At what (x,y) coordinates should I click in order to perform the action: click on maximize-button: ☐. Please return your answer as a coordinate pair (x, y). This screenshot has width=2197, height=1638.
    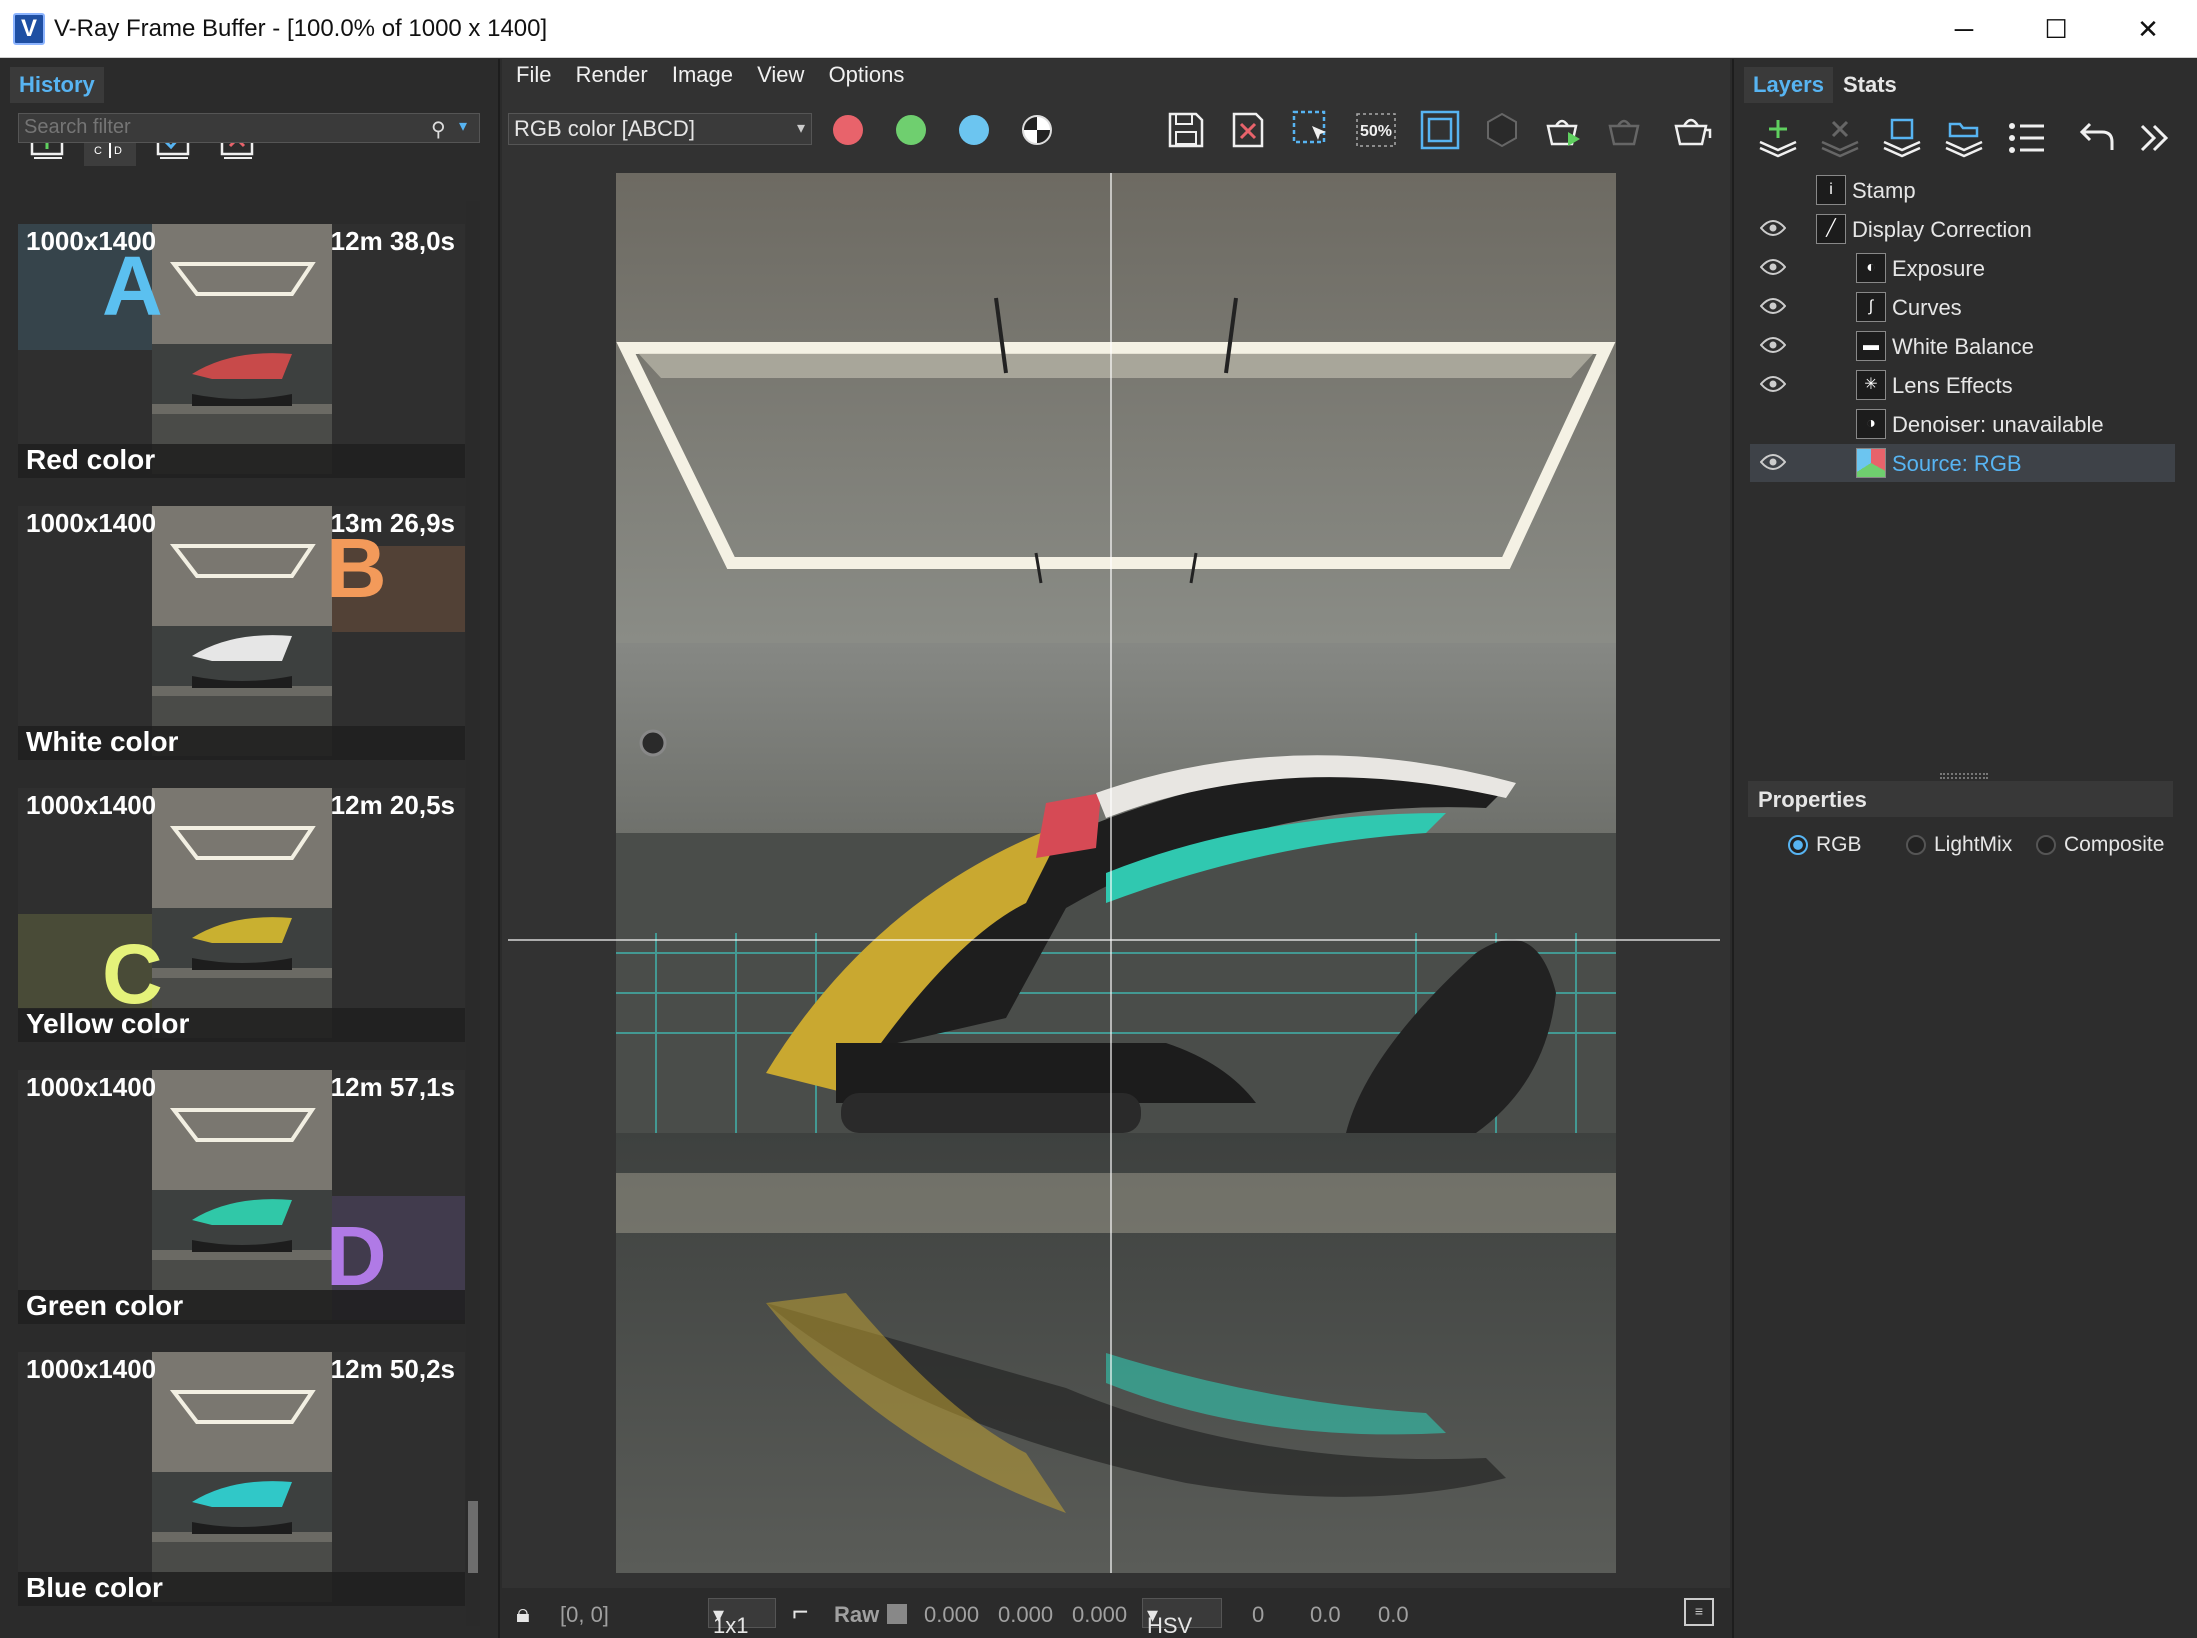
    Looking at the image, I should click on (2056, 29).